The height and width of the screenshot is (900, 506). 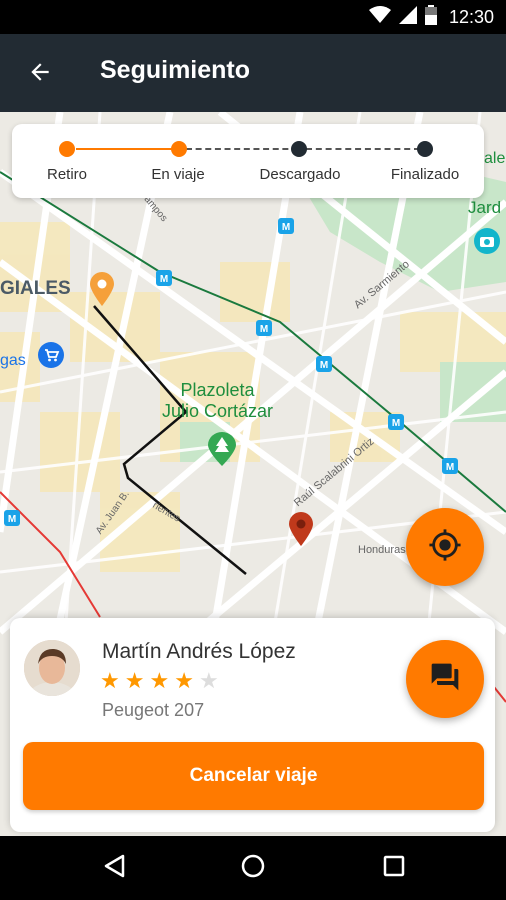 What do you see at coordinates (153, 710) in the screenshot?
I see `driver-vehicle: Peugeot 207` at bounding box center [153, 710].